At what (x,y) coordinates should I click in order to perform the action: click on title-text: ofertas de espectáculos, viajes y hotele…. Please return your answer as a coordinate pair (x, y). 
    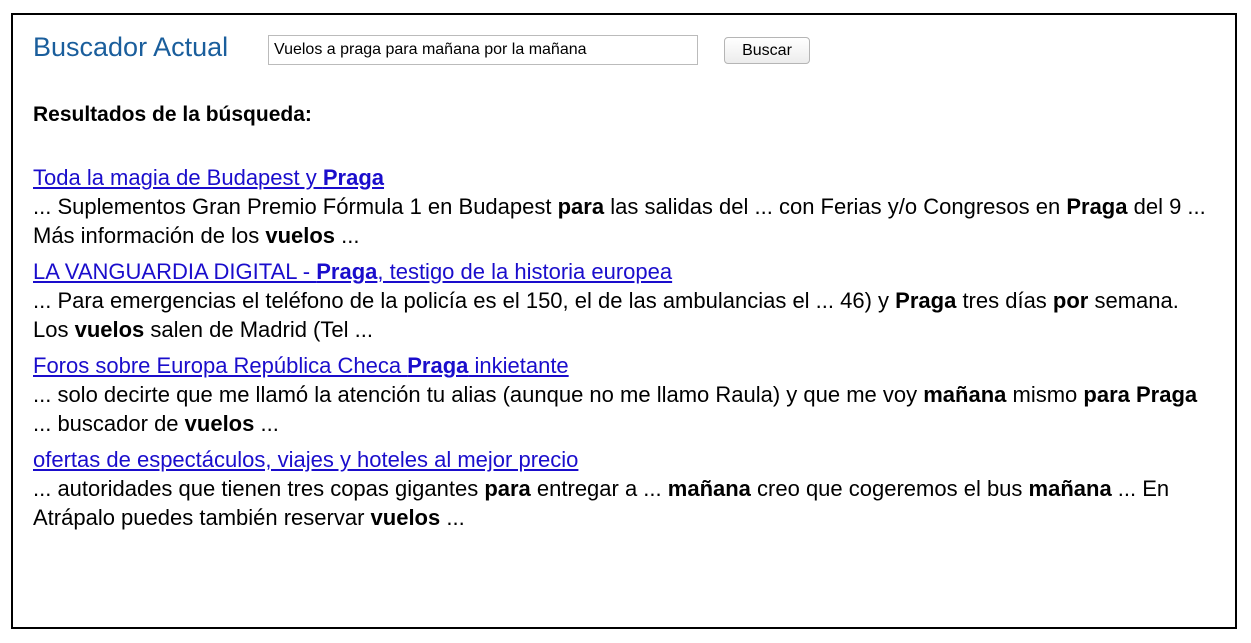
    Looking at the image, I should click on (306, 459).